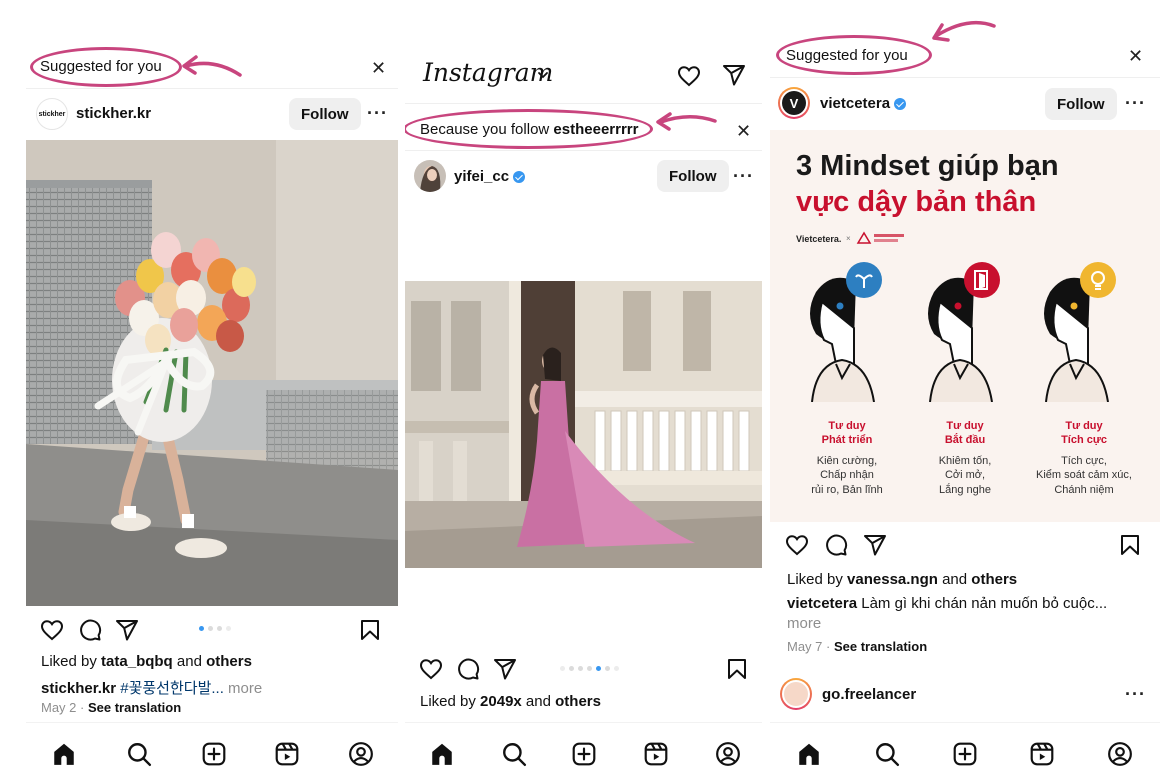 The width and height of the screenshot is (1174, 780). What do you see at coordinates (543, 75) in the screenshot?
I see `chevron-down-icon` at bounding box center [543, 75].